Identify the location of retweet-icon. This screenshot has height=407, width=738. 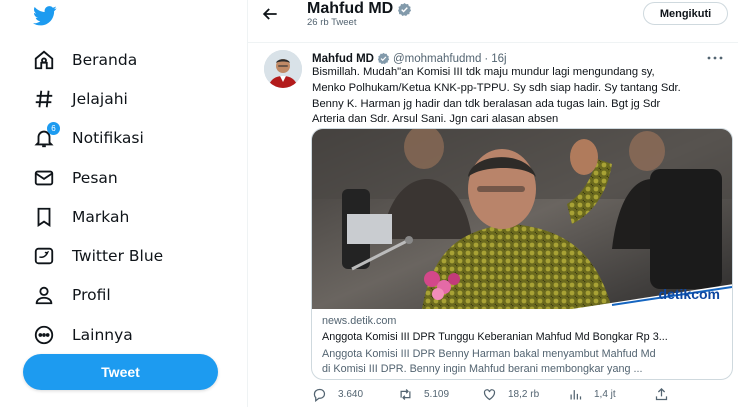
(405, 394).